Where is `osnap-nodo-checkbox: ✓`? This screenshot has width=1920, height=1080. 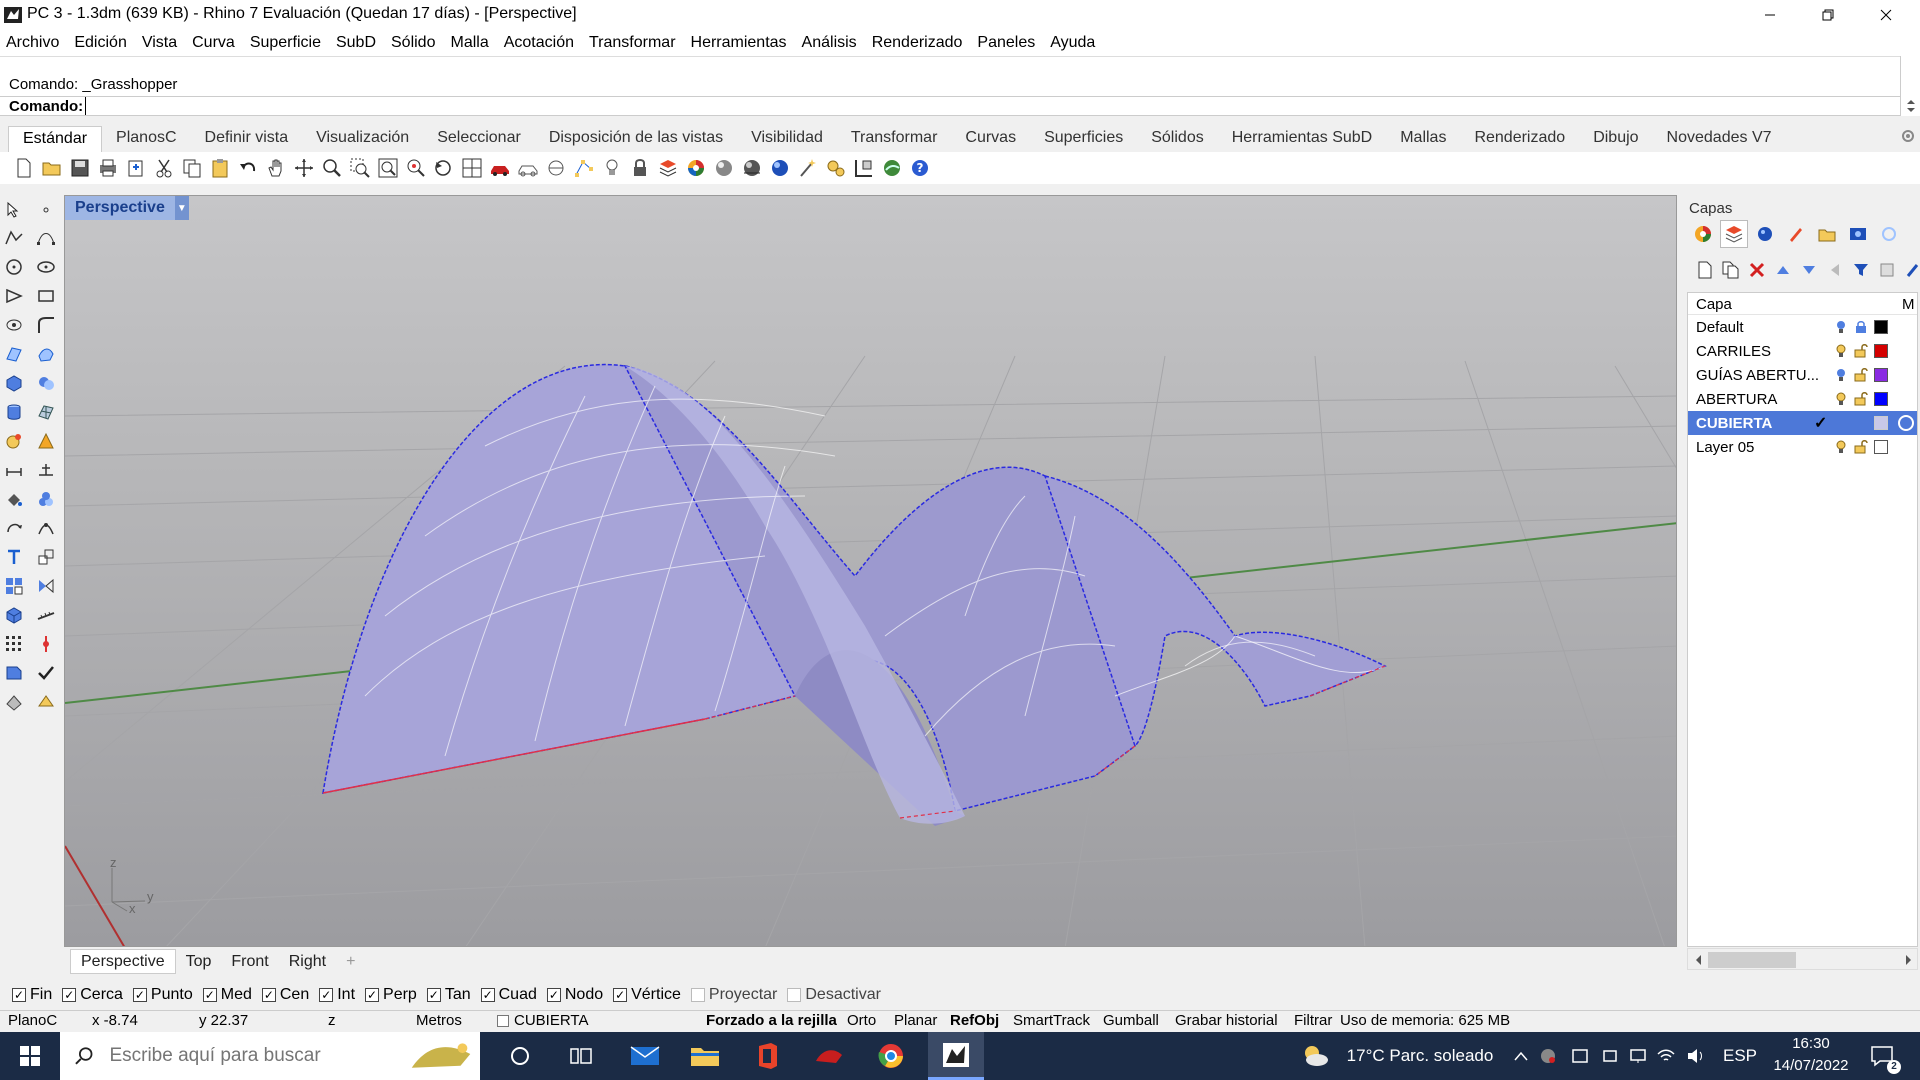 osnap-nodo-checkbox: ✓ is located at coordinates (553, 995).